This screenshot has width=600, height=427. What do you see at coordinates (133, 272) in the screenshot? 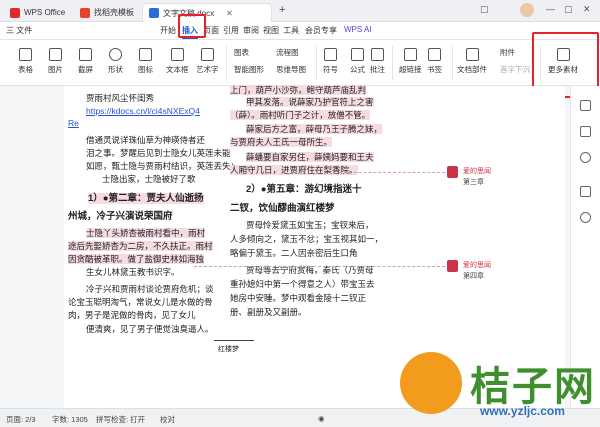
I see `text-line: 生女儿林黛玉教书识字。` at bounding box center [133, 272].